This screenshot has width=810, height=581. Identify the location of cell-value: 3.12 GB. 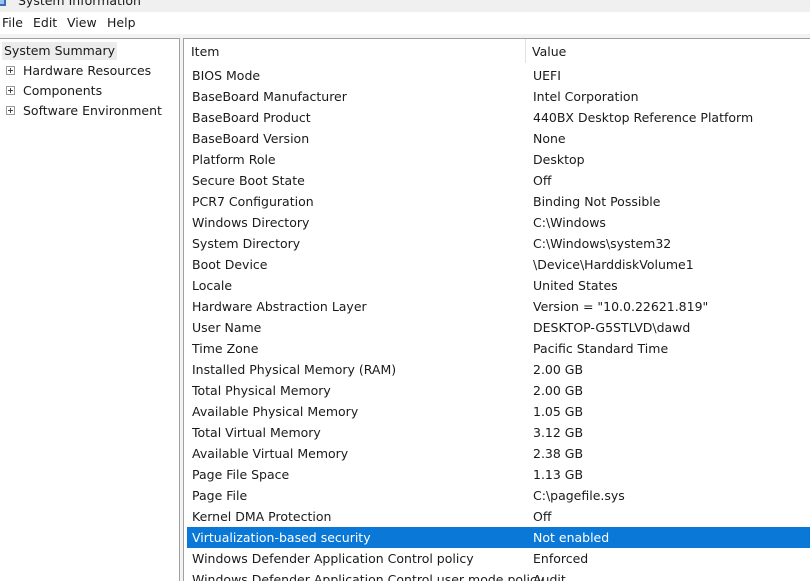
(558, 432).